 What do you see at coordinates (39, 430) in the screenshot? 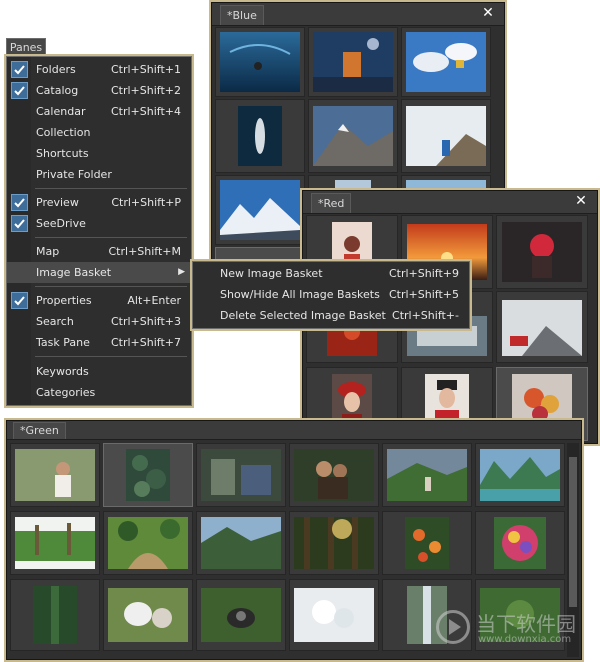
I see `green-pane-tab: *Green` at bounding box center [39, 430].